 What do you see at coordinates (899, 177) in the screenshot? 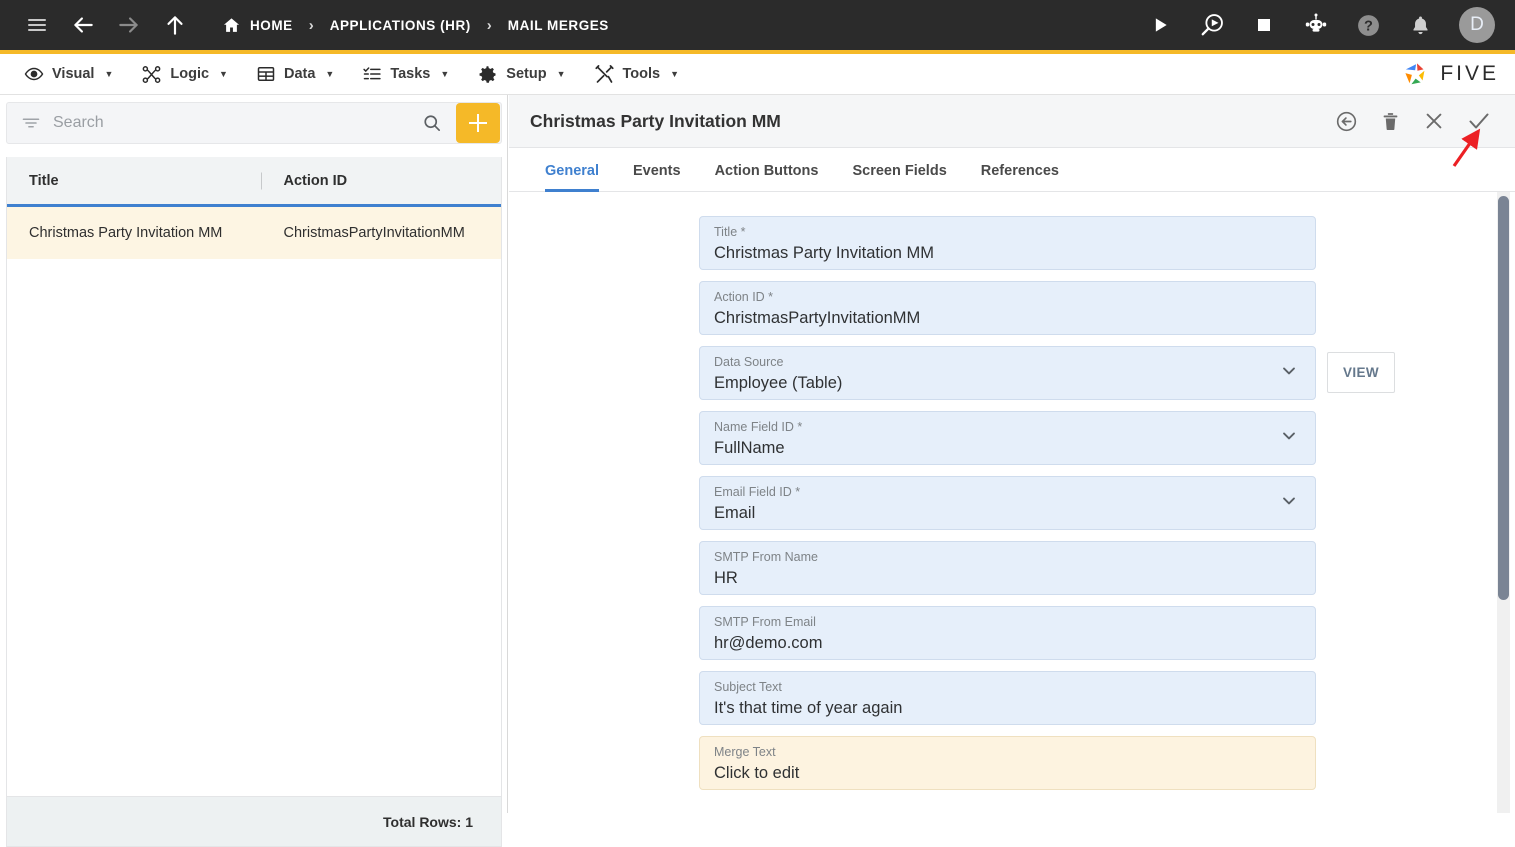
I see `tab-screen-fields: Screen Fields` at bounding box center [899, 177].